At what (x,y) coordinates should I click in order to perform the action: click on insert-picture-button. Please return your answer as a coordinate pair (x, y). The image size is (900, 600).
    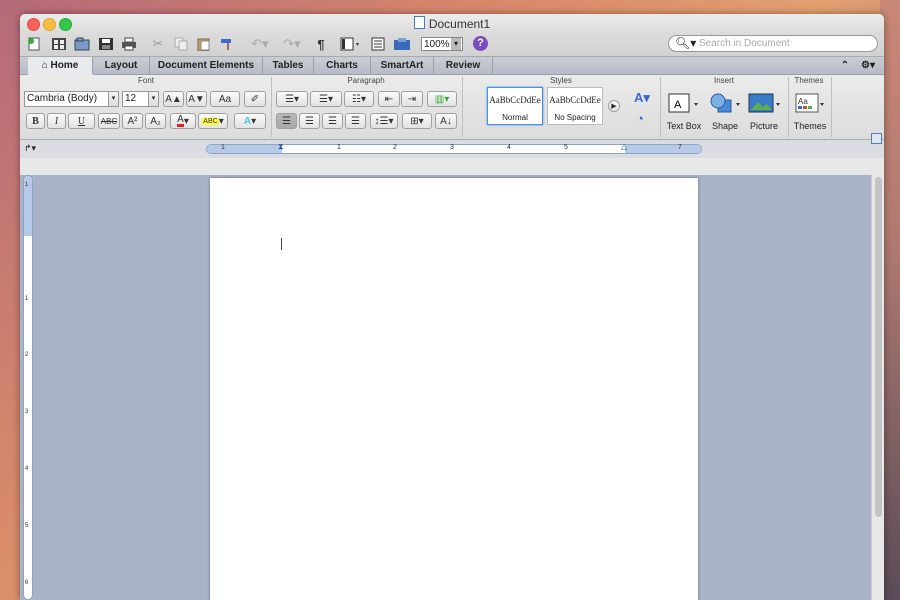
    Looking at the image, I should click on (764, 103).